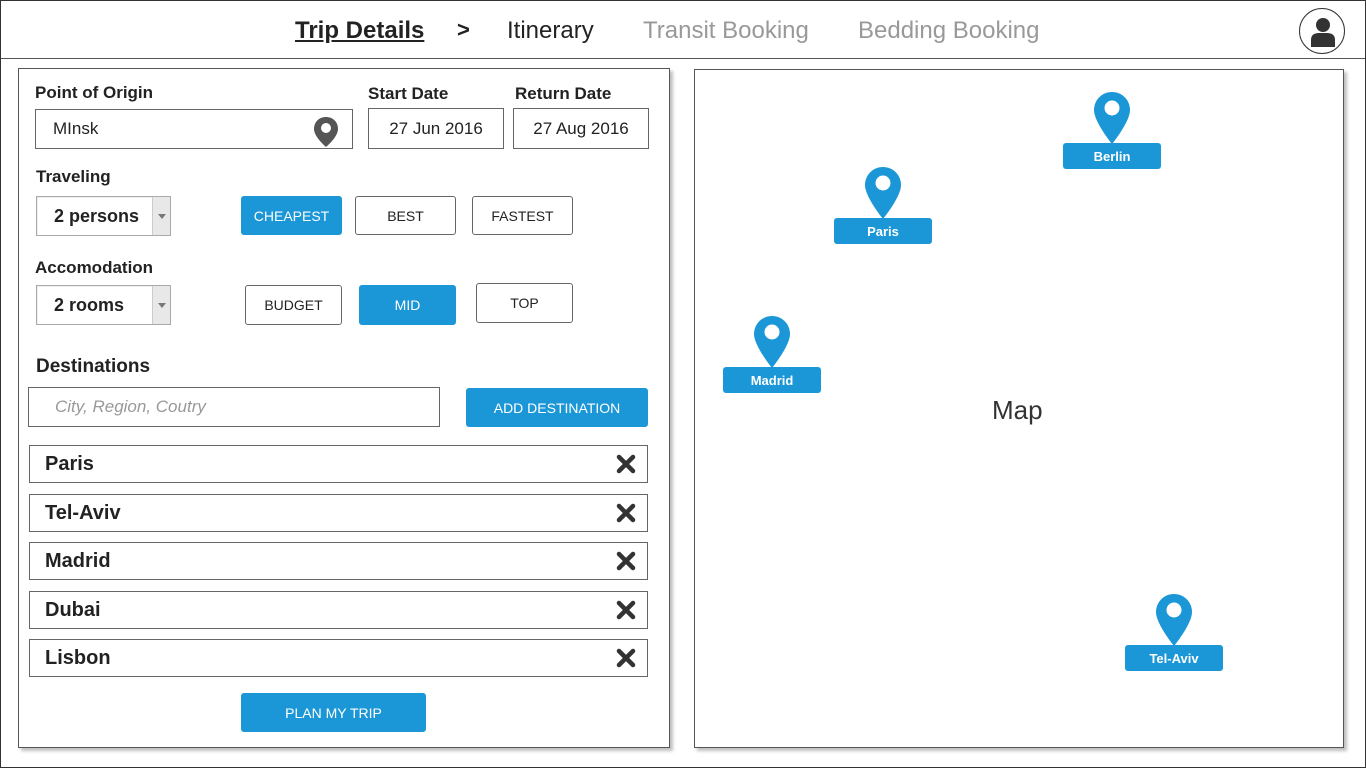 The height and width of the screenshot is (768, 1366). I want to click on marker-label: Madrid, so click(772, 380).